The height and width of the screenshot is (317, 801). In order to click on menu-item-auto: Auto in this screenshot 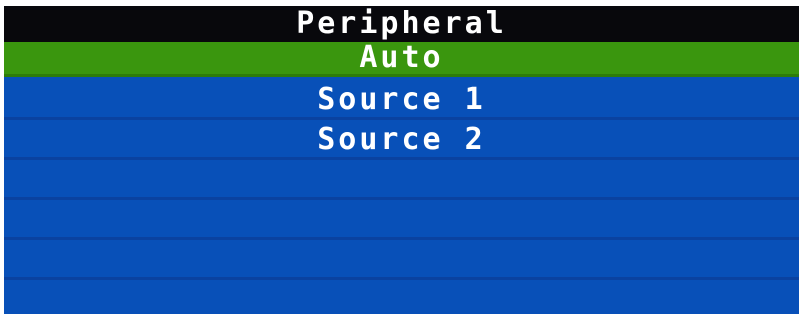, I will do `click(401, 59)`.